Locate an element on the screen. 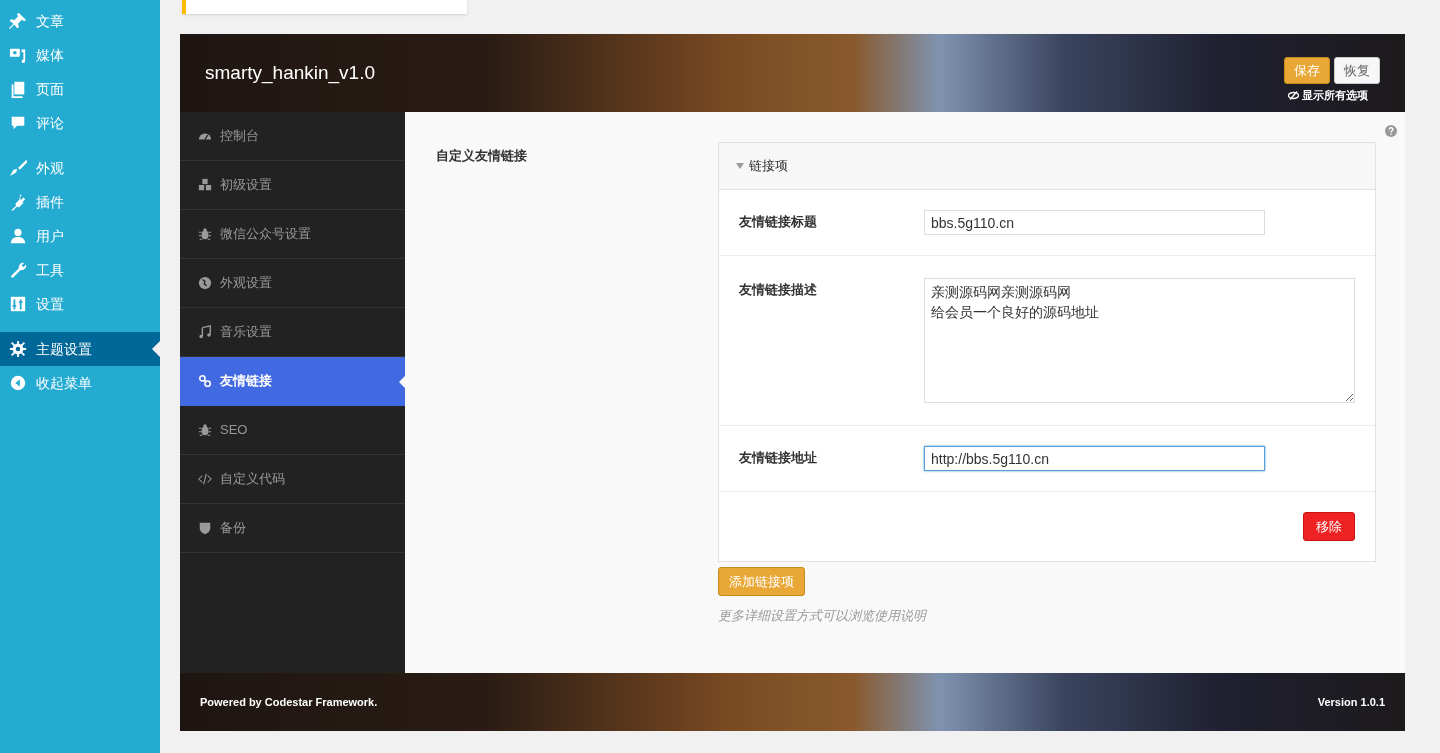 This screenshot has width=1440, height=753. pages-icon is located at coordinates (18, 89).